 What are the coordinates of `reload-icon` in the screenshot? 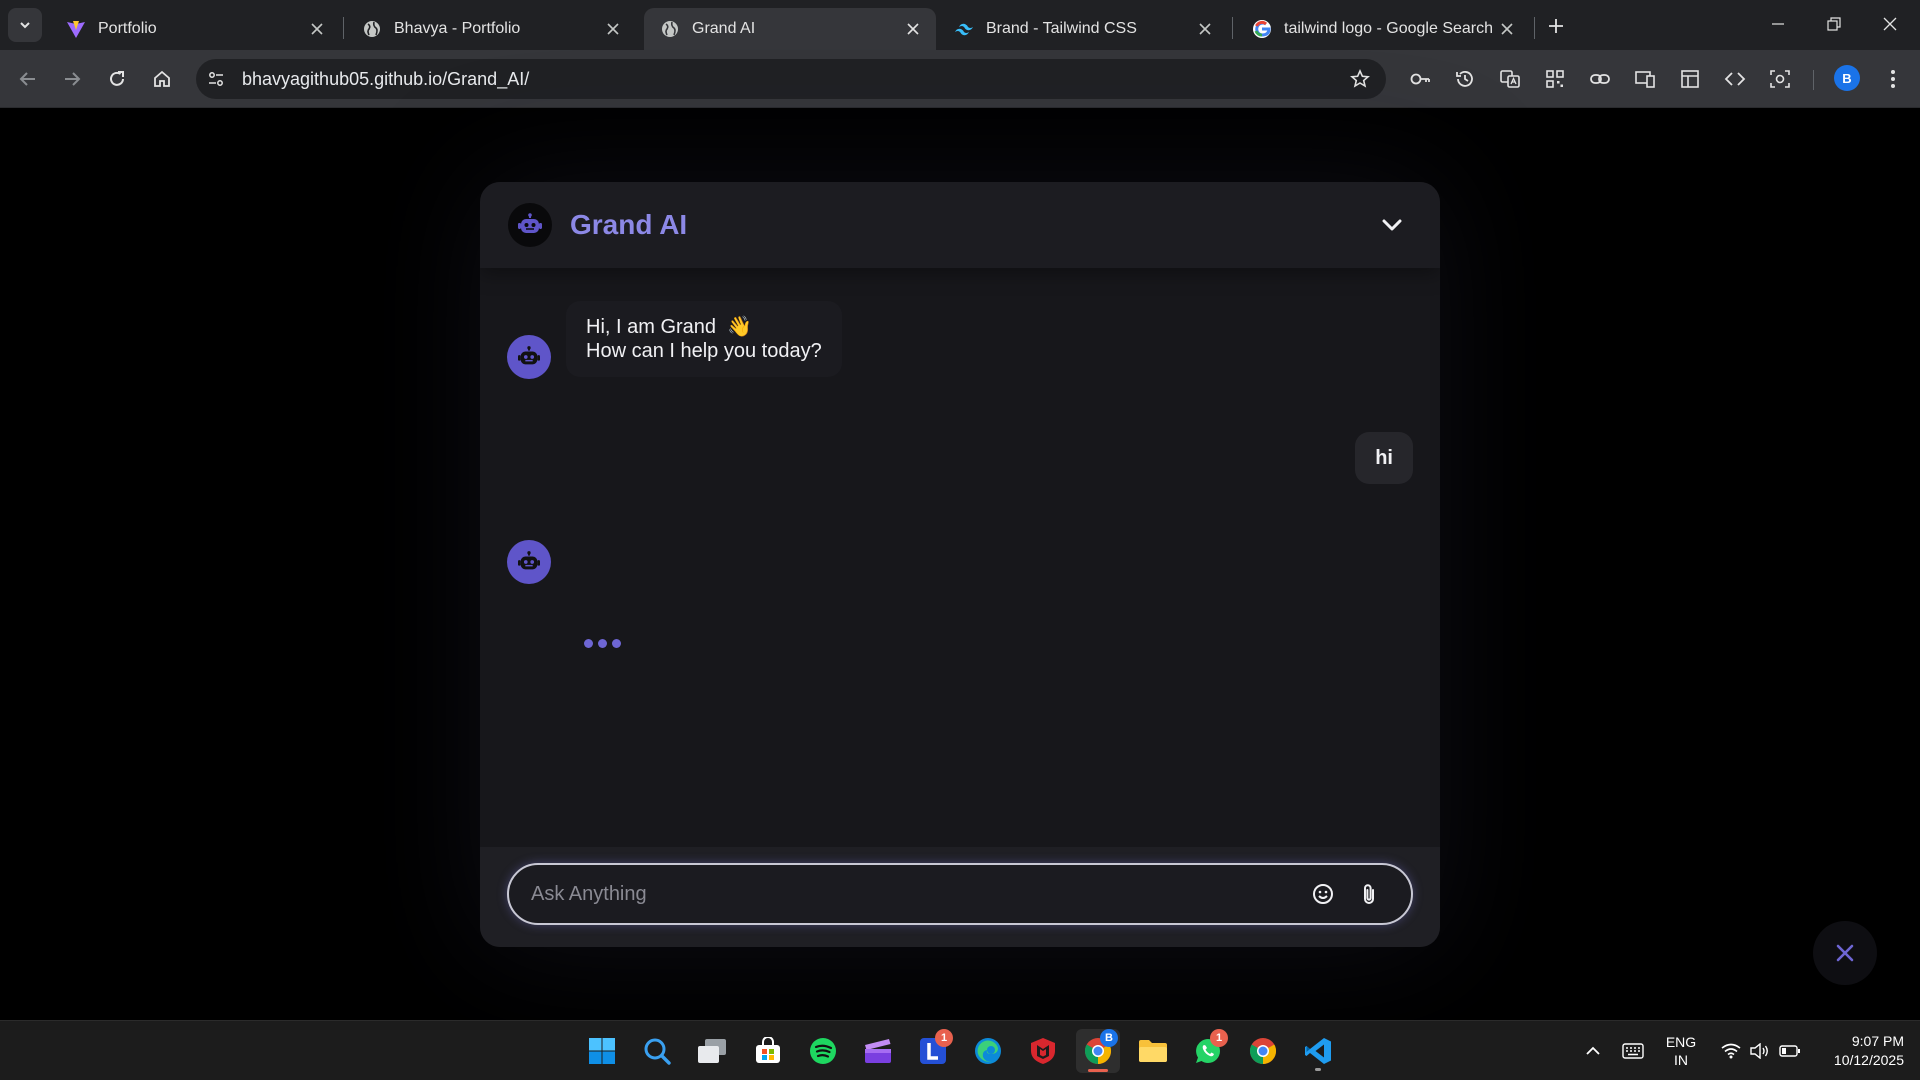 It's located at (117, 78).